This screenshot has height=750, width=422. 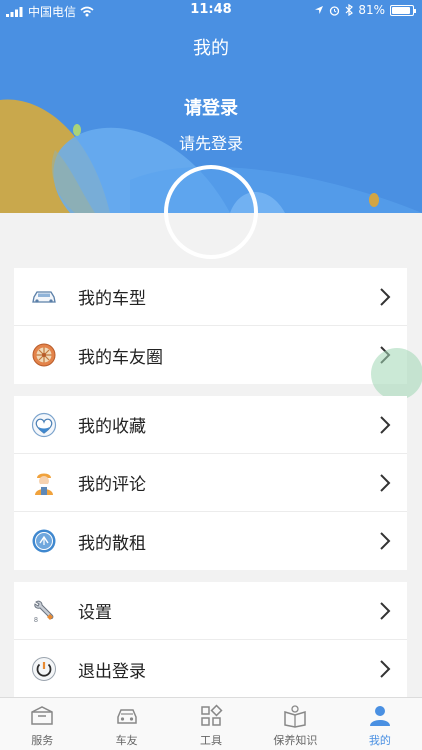 I want to click on person-icon, so click(x=379, y=716).